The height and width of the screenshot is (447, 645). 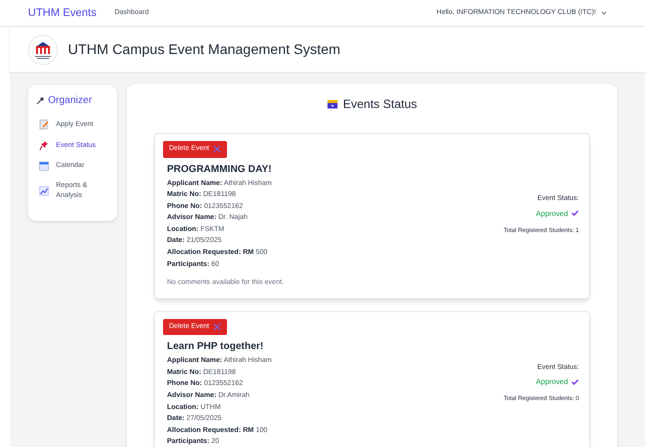 What do you see at coordinates (43, 49) in the screenshot?
I see `logo-icon` at bounding box center [43, 49].